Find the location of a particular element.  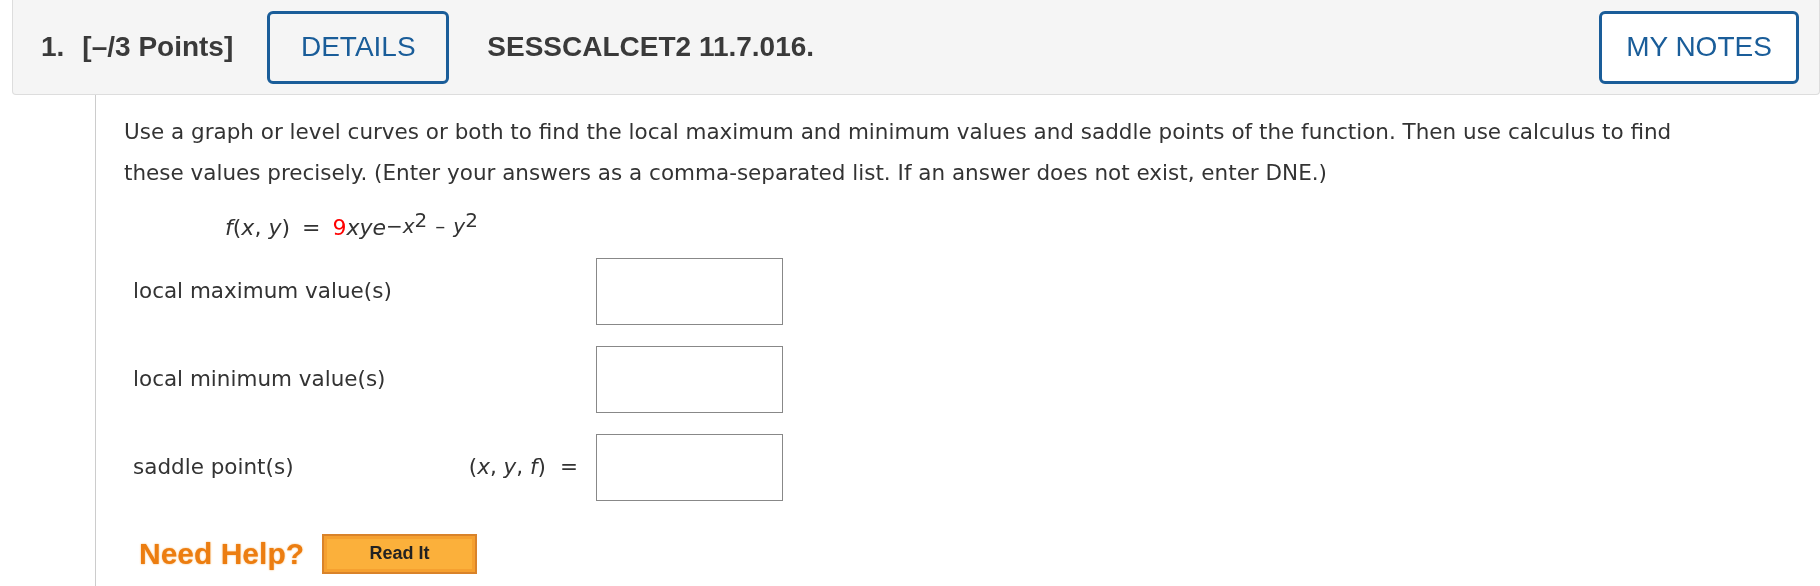

answer-label: saddle point(s) is located at coordinates (214, 467).